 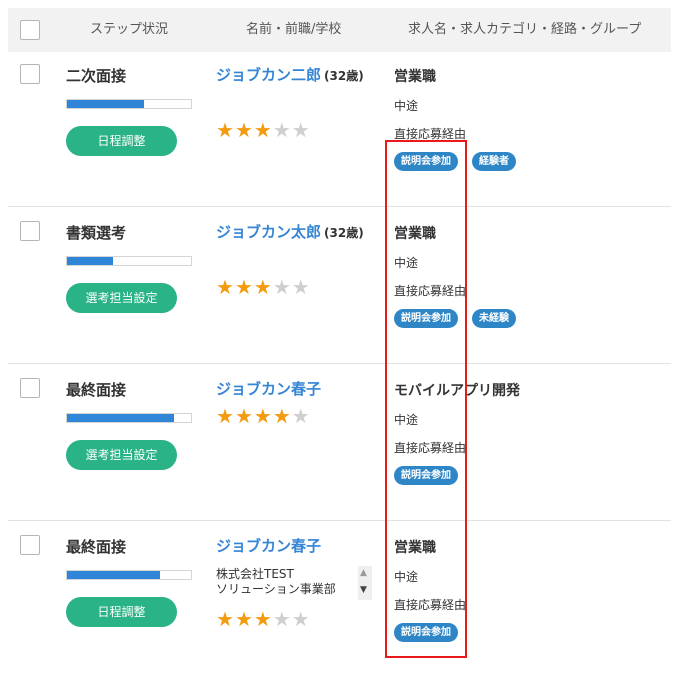 I want to click on header-name: 名前・前職/学校, so click(x=294, y=29).